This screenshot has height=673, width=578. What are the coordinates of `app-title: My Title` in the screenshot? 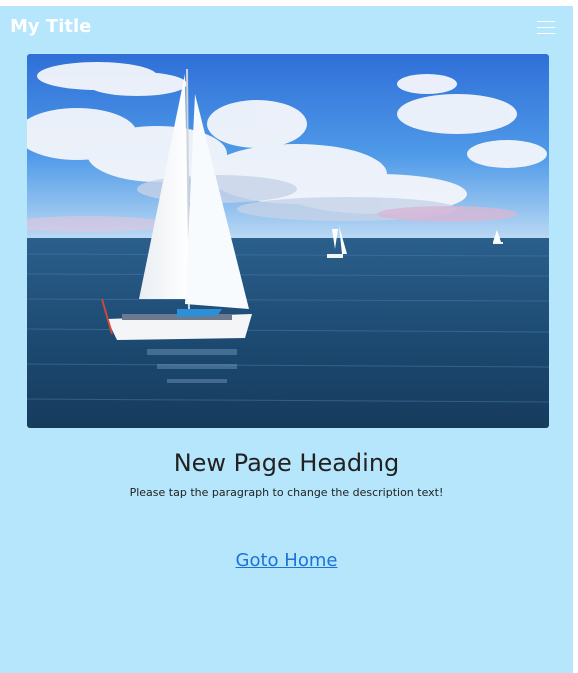 It's located at (51, 26).